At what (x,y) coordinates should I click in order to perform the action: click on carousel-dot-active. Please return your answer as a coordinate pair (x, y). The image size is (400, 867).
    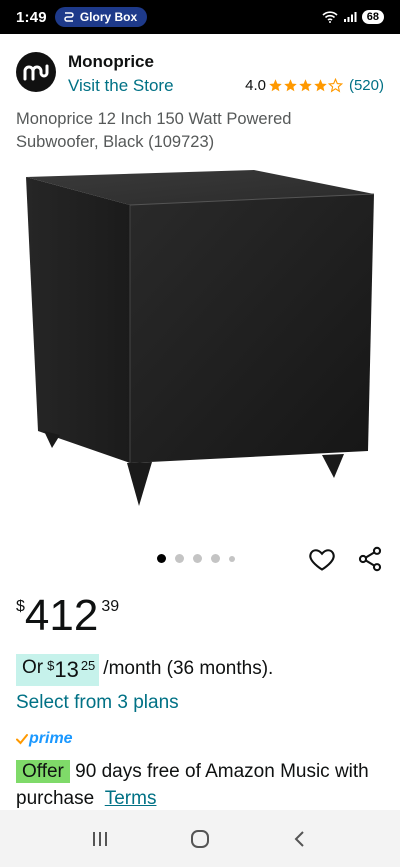
    Looking at the image, I should click on (161, 558).